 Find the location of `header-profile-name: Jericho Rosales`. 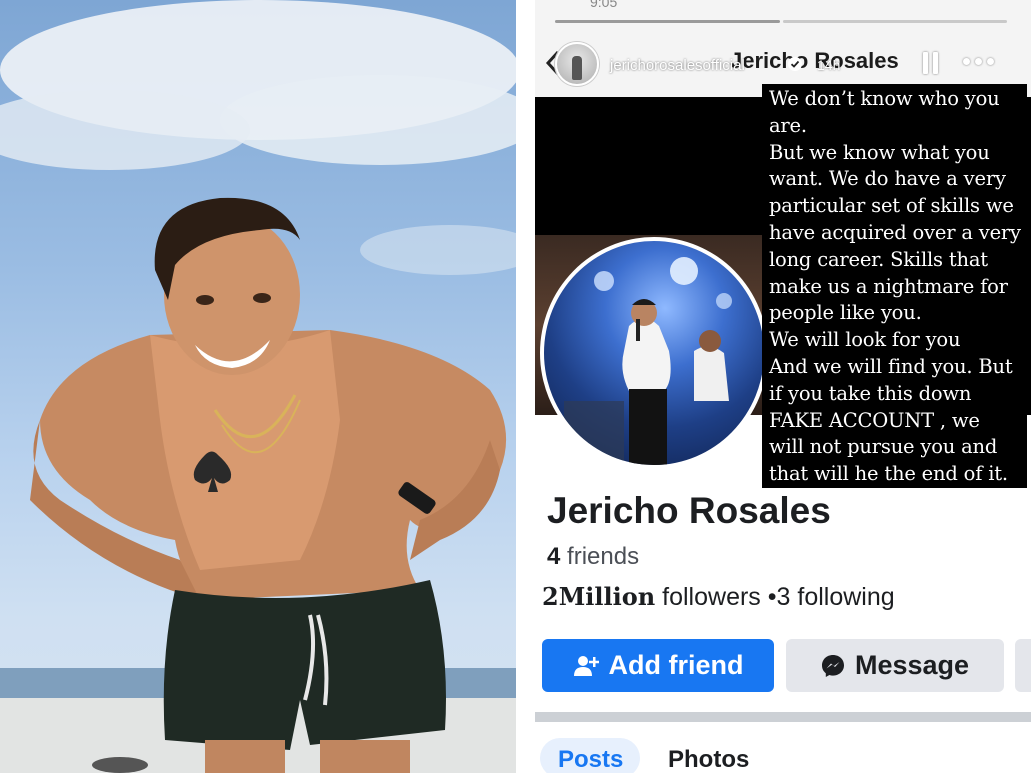

header-profile-name: Jericho Rosales is located at coordinates (814, 60).